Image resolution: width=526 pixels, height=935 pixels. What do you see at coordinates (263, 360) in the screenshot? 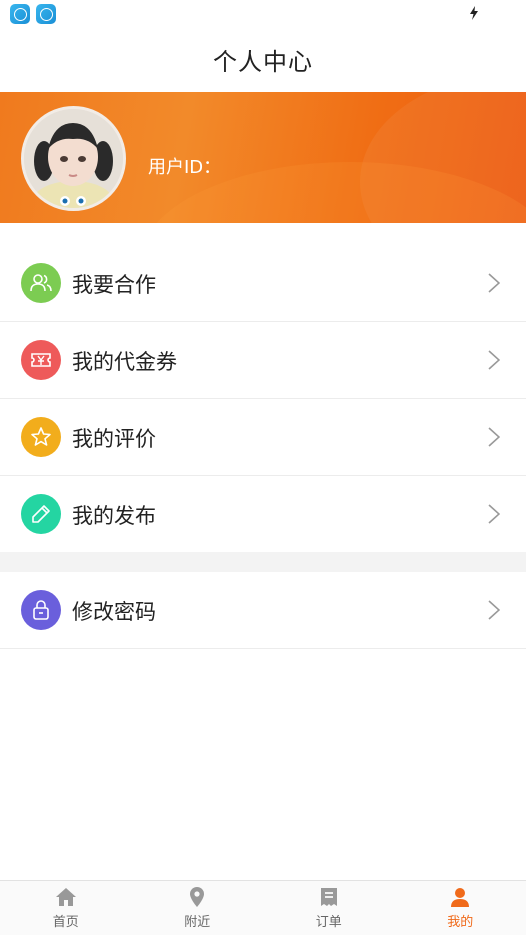
I see `menu-item-vouchers: 我的代金券` at bounding box center [263, 360].